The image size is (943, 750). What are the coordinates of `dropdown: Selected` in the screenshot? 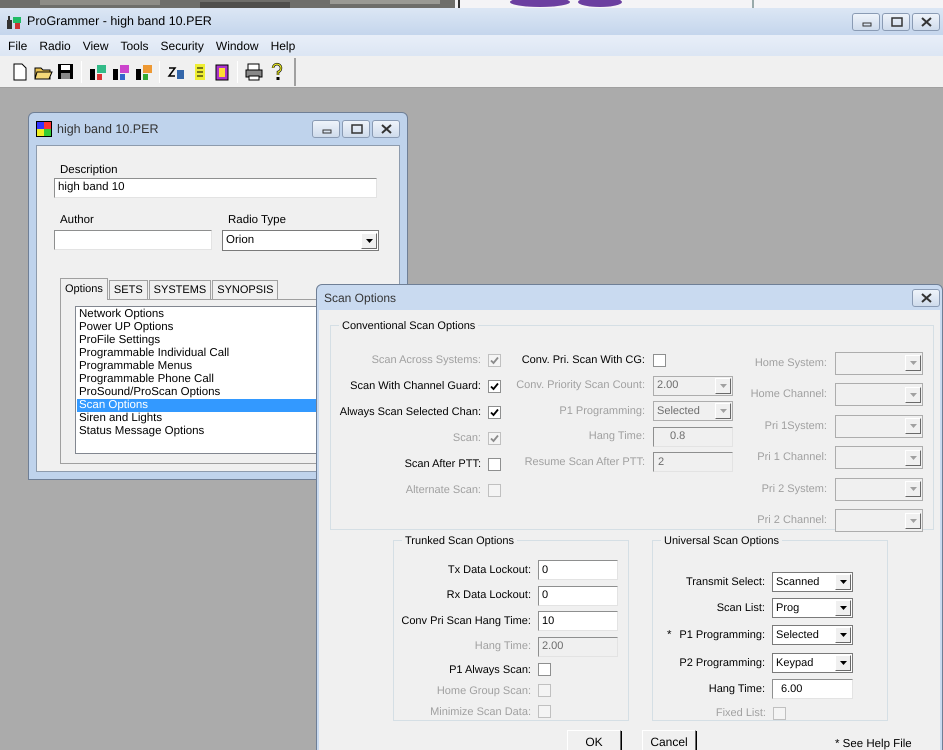 It's located at (812, 635).